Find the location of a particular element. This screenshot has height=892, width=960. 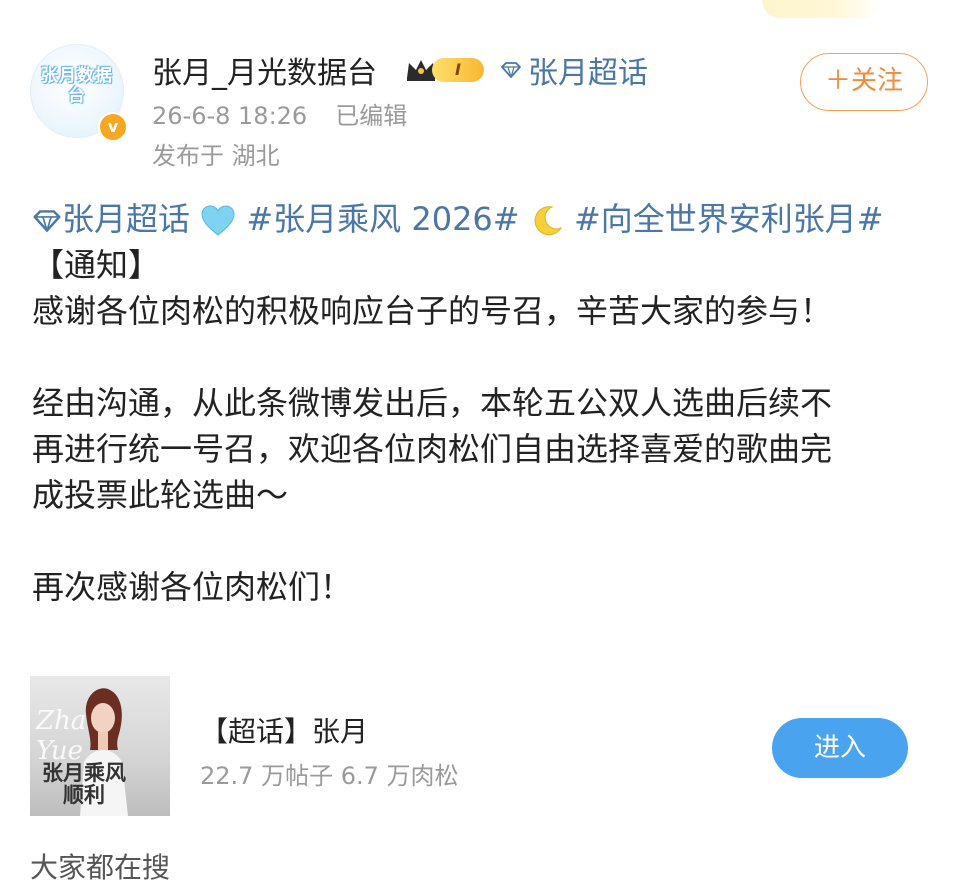

topic-line: 张月超话 #张月乘风 2026# #向全世界安利张月# is located at coordinates (482, 219).